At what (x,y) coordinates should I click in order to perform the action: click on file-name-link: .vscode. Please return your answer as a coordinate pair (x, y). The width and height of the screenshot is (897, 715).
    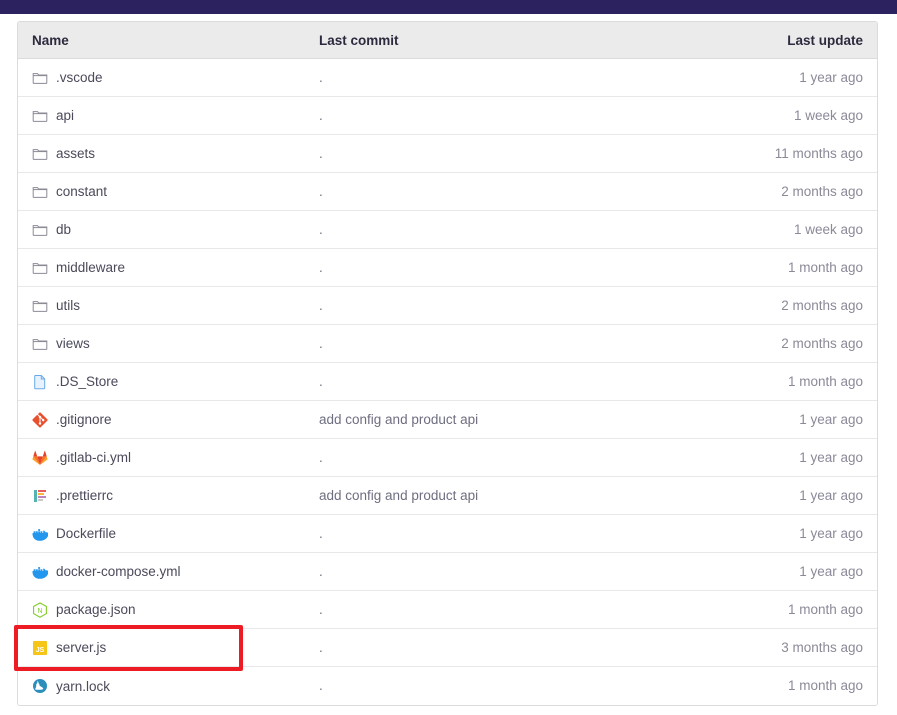
    Looking at the image, I should click on (79, 77).